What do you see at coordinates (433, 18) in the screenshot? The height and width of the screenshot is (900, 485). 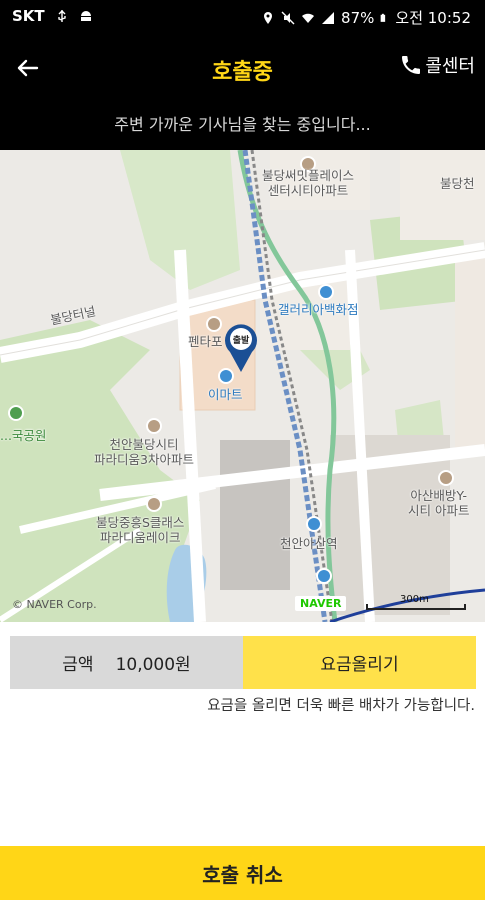 I see `clock: 오전 10:52` at bounding box center [433, 18].